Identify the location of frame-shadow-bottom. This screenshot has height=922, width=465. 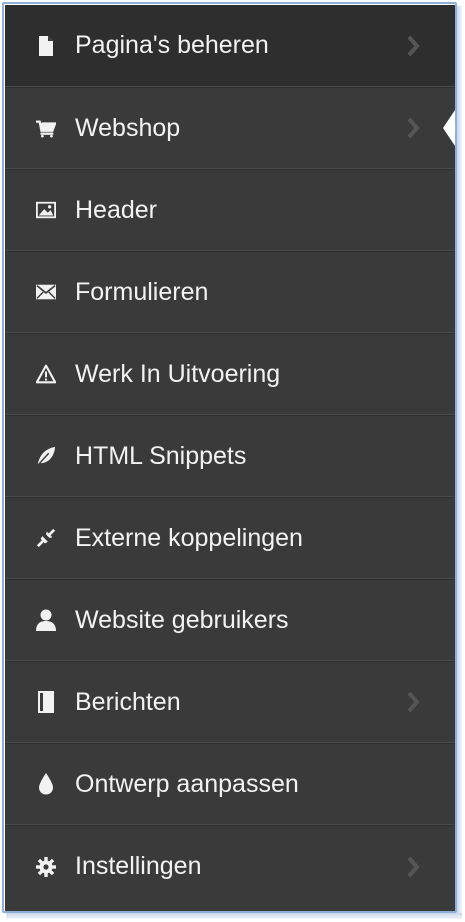
(234, 916).